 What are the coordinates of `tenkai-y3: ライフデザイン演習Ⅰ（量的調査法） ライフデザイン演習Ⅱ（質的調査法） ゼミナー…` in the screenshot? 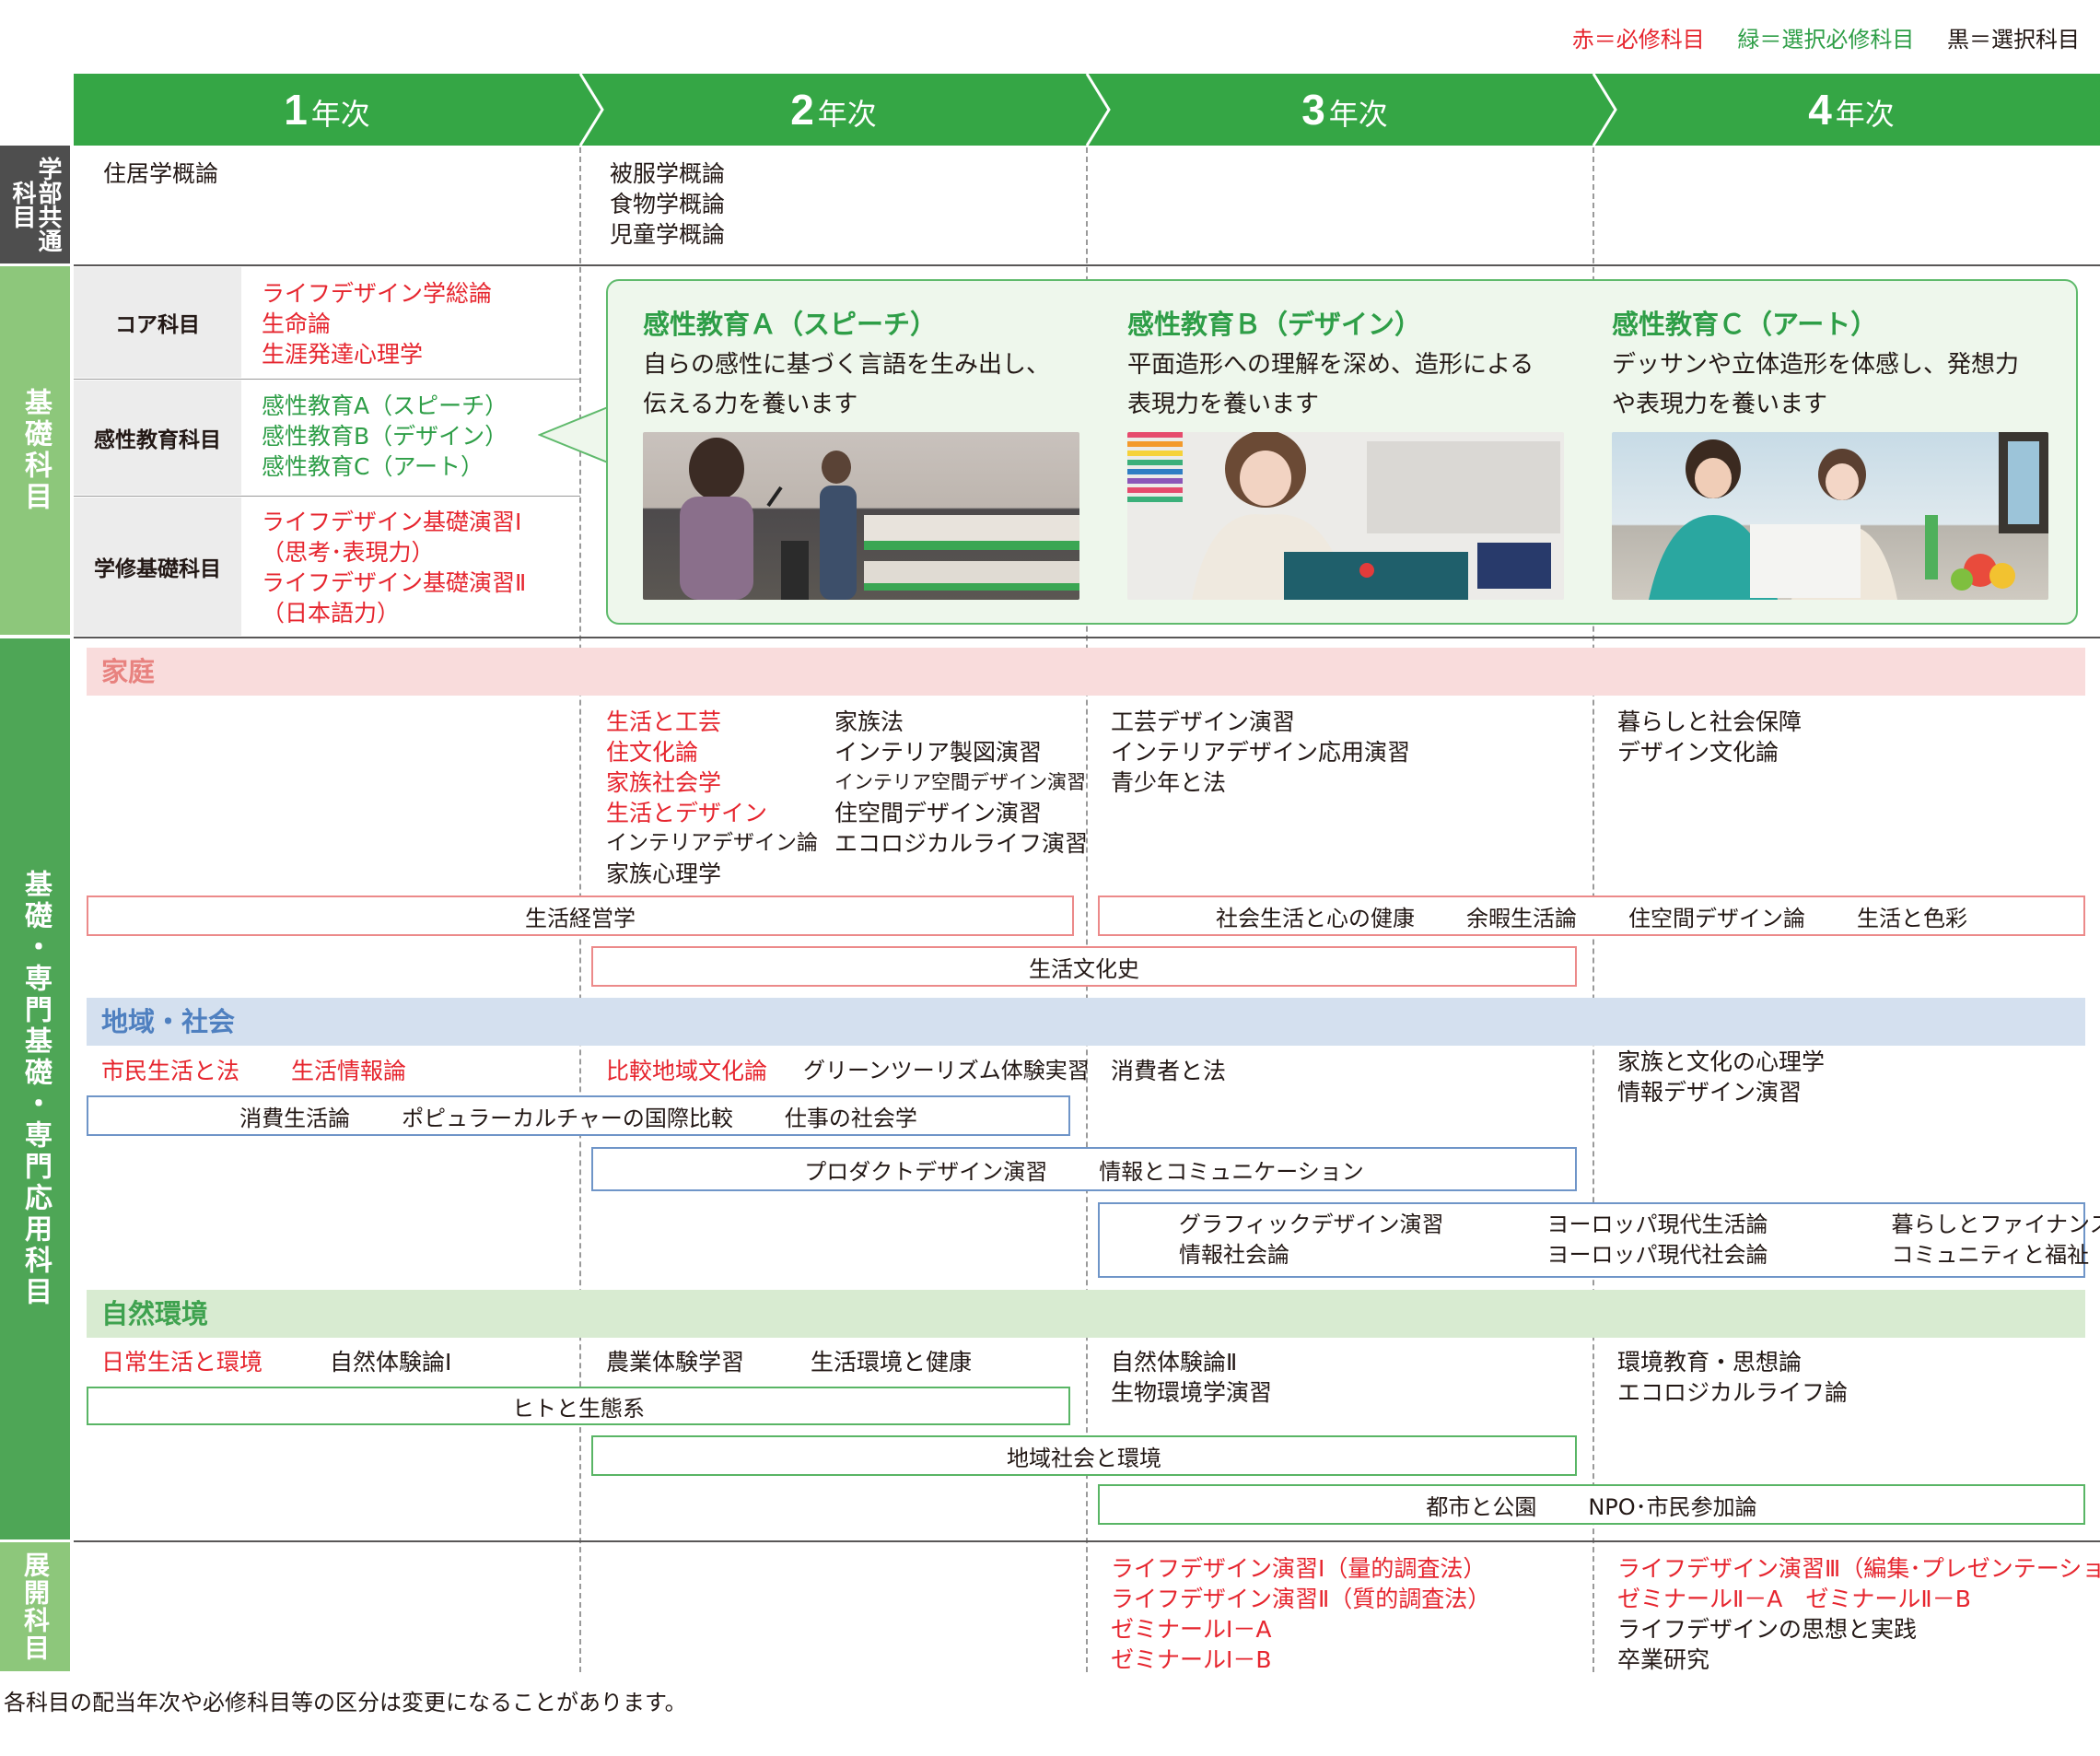 It's located at (1301, 1614).